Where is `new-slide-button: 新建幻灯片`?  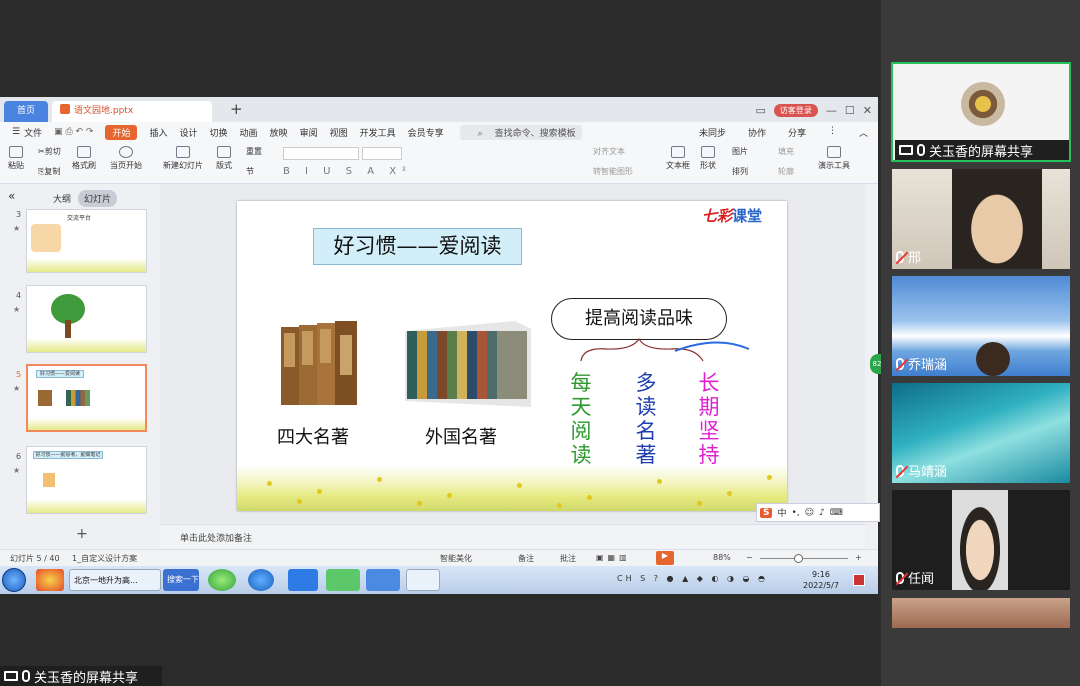 new-slide-button: 新建幻灯片 is located at coordinates (183, 158).